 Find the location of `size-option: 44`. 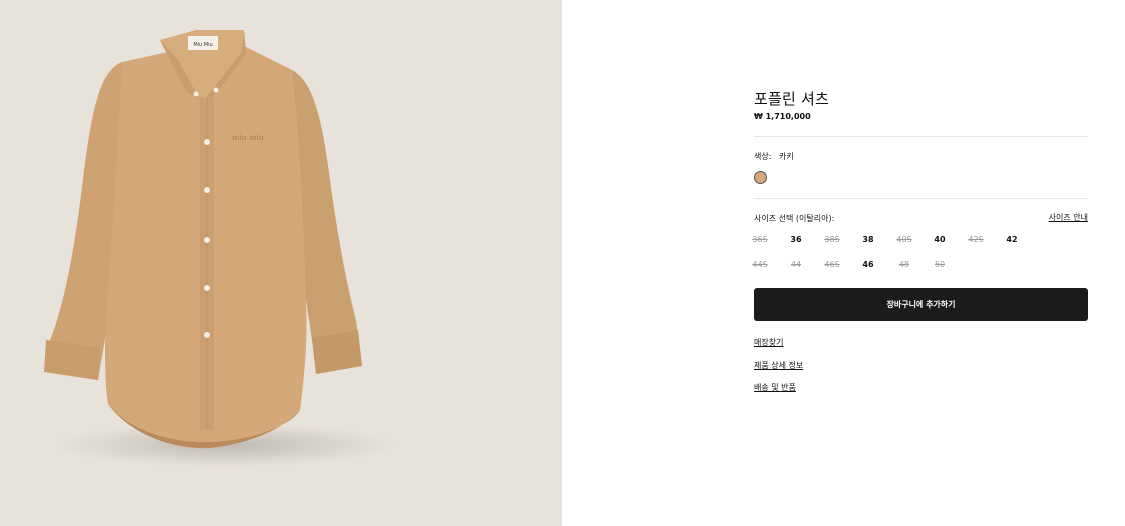

size-option: 44 is located at coordinates (796, 265).